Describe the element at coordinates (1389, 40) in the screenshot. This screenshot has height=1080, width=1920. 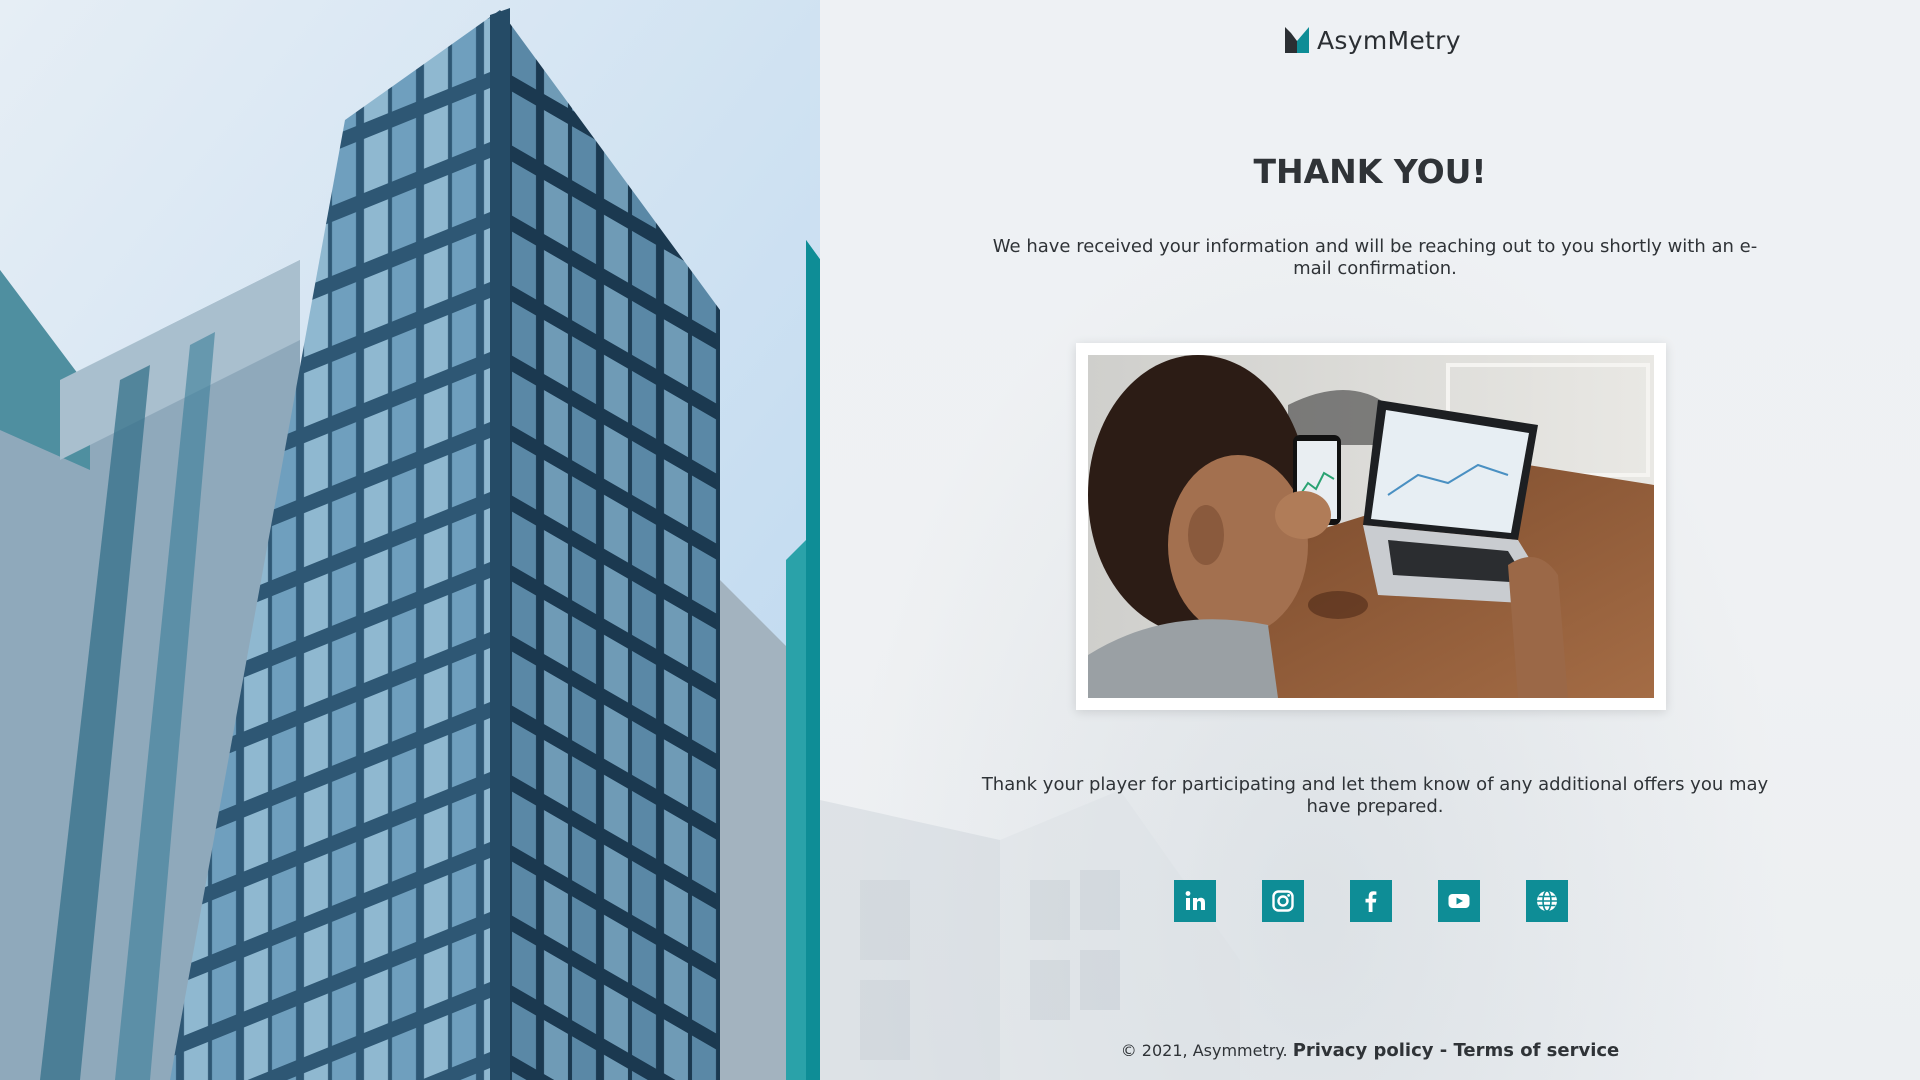
I see `brand-name: AsymMetry` at that location.